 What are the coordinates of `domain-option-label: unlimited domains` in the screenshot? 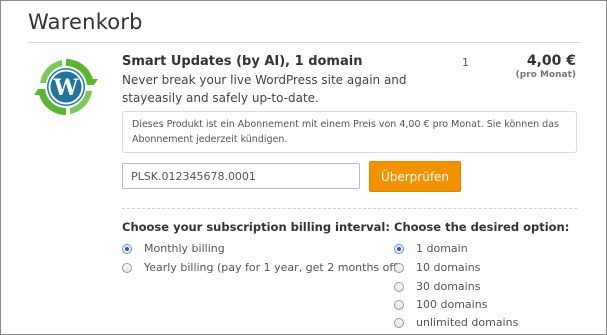 It's located at (467, 322).